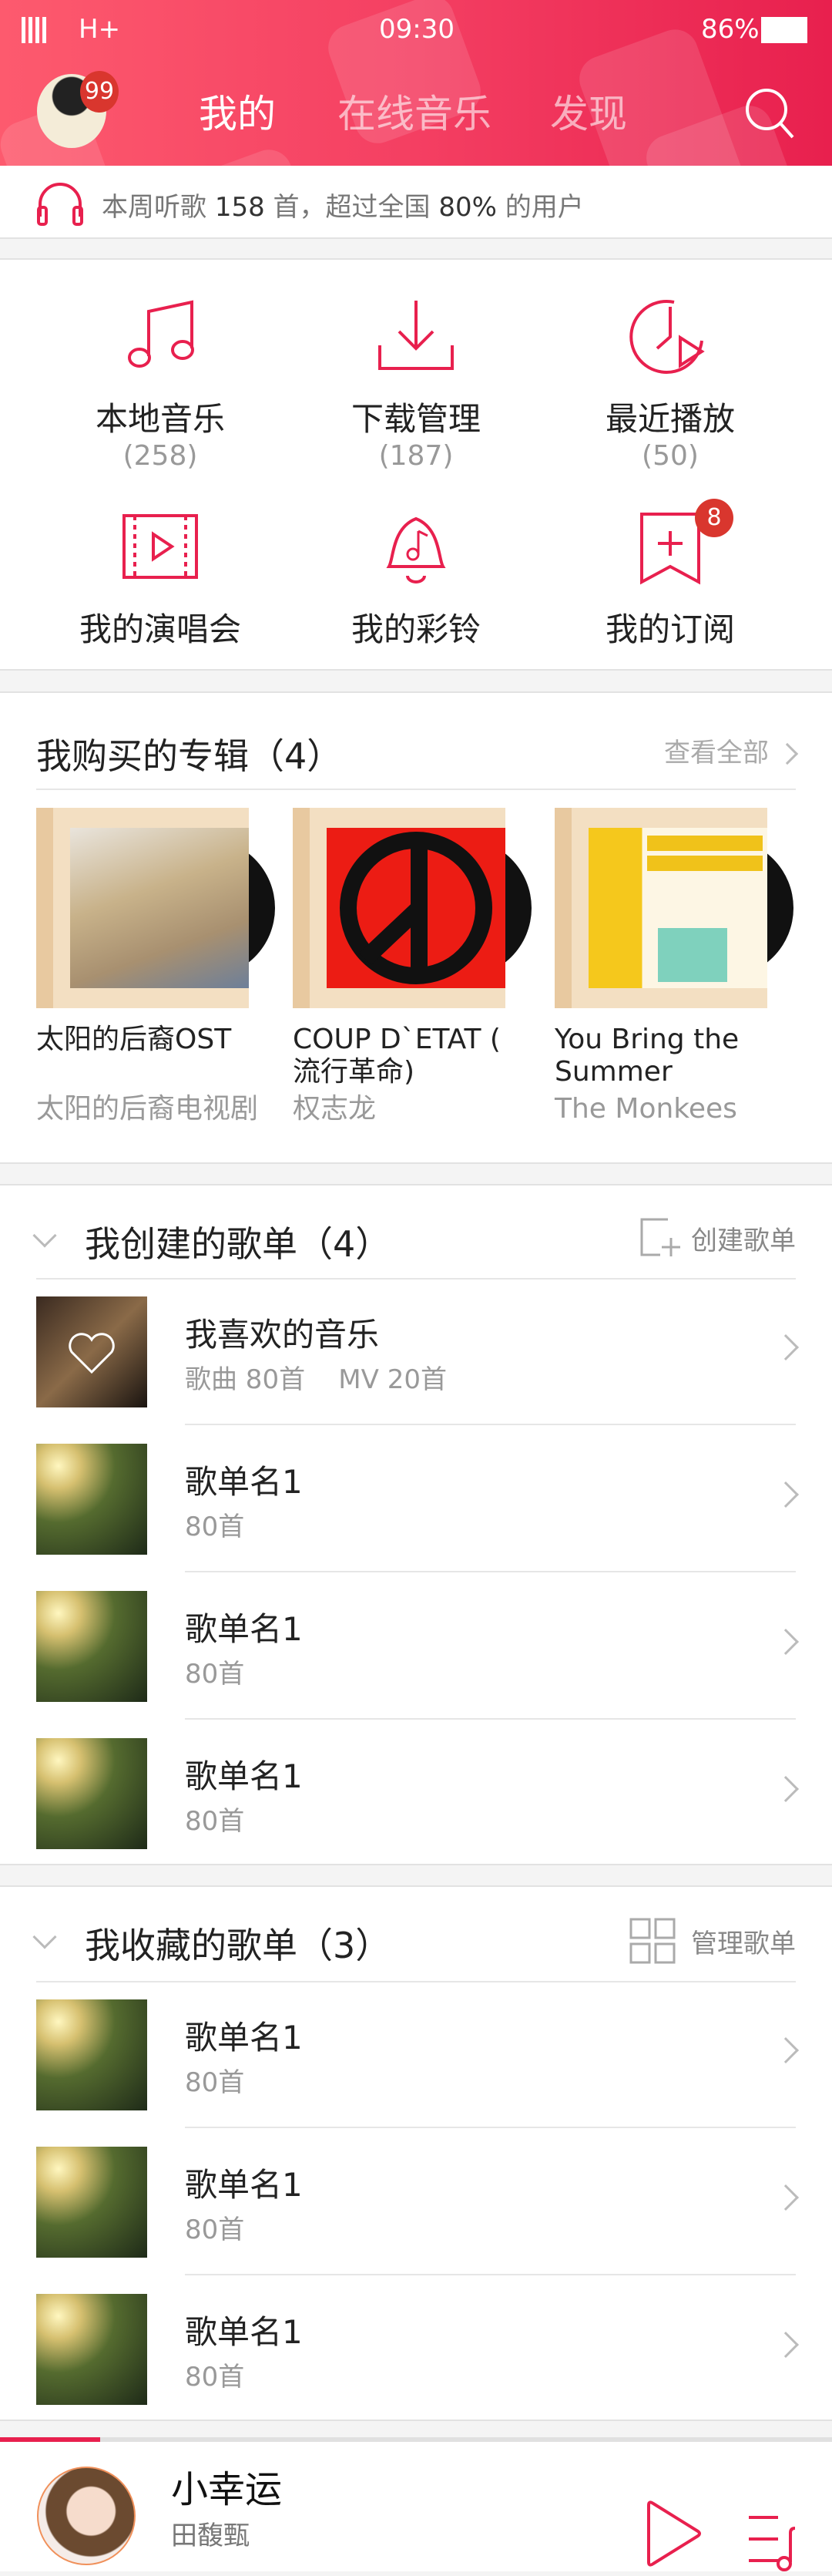 The image size is (832, 2576). Describe the element at coordinates (670, 383) in the screenshot. I see `grid-item-recent: 最近播放 (50)` at that location.